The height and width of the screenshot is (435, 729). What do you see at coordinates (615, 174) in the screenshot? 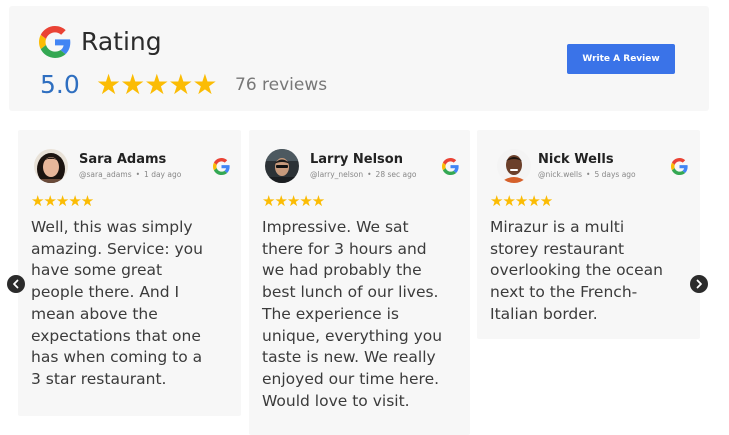
I see `review-time: 5 days ago` at bounding box center [615, 174].